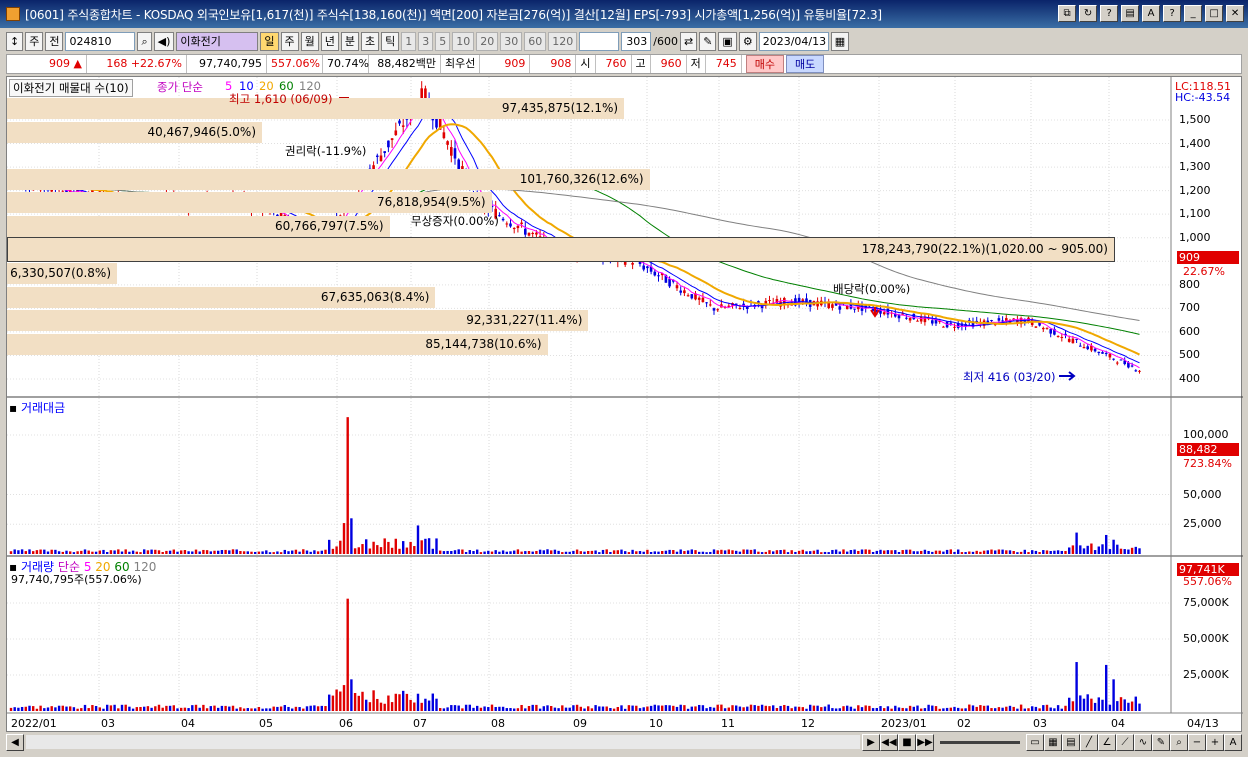 The width and height of the screenshot is (1248, 757). What do you see at coordinates (535, 41) in the screenshot?
I see `interval-60: 60` at bounding box center [535, 41].